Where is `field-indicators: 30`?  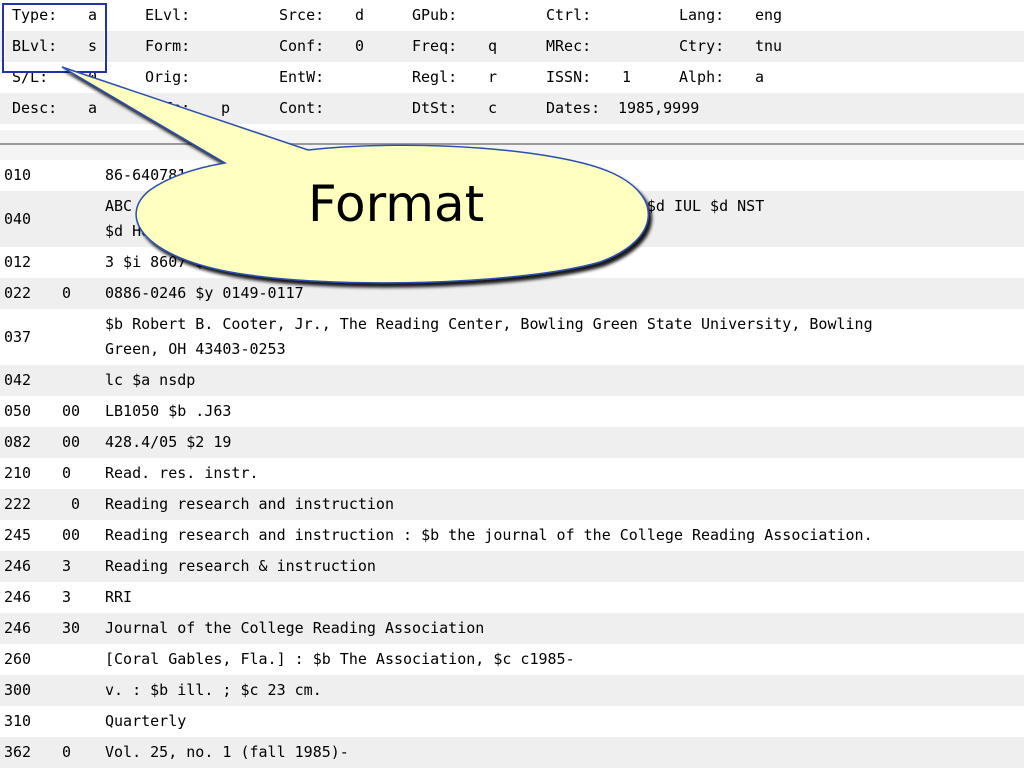
field-indicators: 30 is located at coordinates (71, 628).